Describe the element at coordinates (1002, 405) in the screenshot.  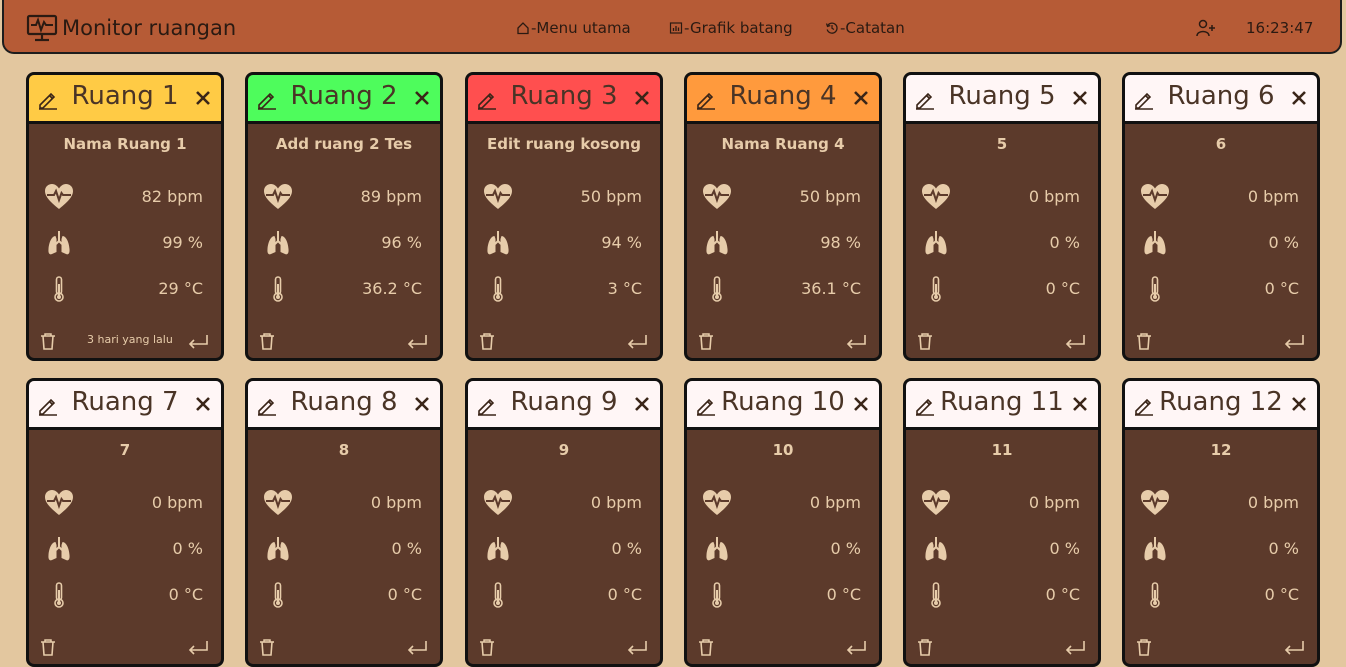
I see `room-card-header: Ruang 11` at that location.